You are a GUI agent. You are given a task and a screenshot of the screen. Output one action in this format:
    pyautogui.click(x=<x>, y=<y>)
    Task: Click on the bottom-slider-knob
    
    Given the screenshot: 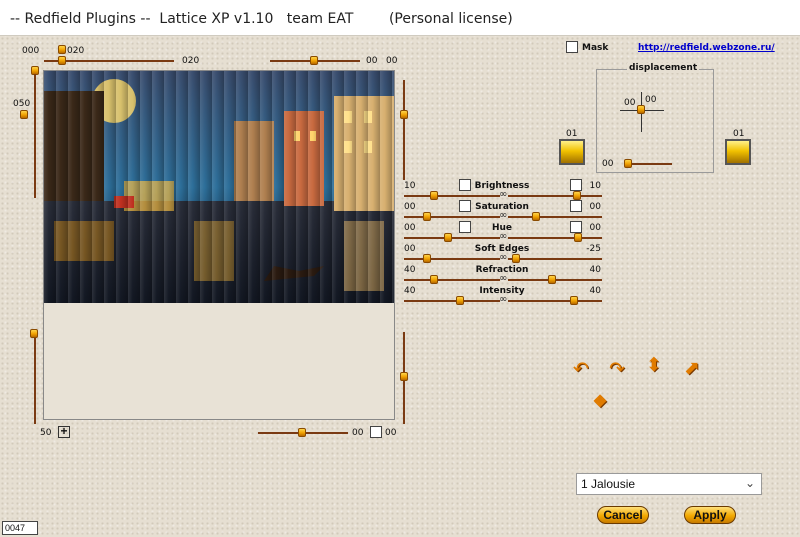 What is the action you would take?
    pyautogui.click(x=302, y=432)
    